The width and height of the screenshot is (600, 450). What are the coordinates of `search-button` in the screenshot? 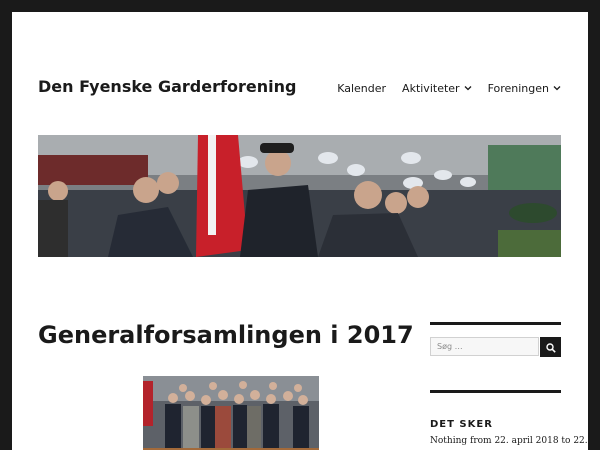 It's located at (550, 347).